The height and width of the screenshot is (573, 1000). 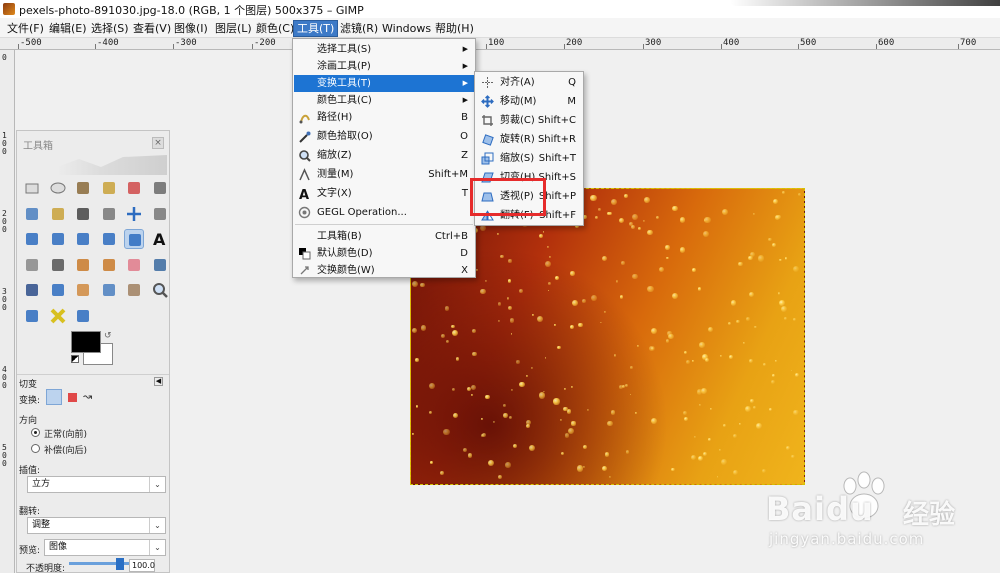 What do you see at coordinates (384, 136) in the screenshot?
I see `tools-menu-item: 颜色拾取(O) O` at bounding box center [384, 136].